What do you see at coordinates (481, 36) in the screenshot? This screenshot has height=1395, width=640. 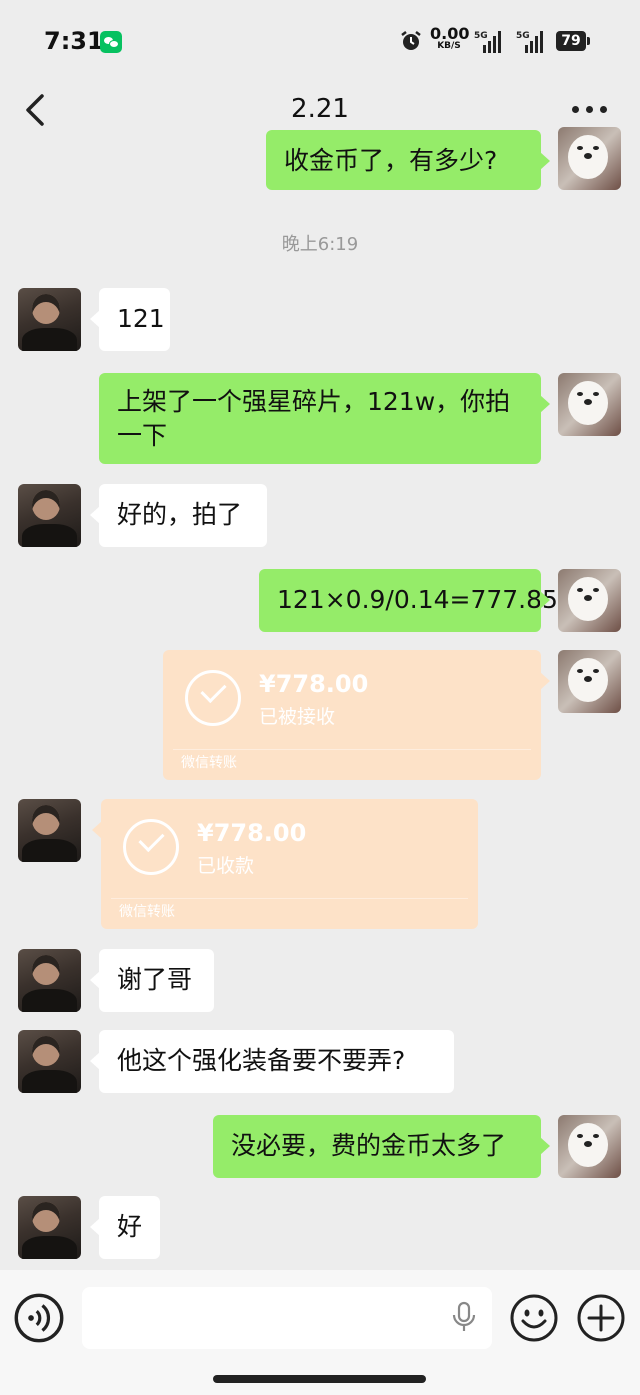 I see `sim1-label: 5G` at bounding box center [481, 36].